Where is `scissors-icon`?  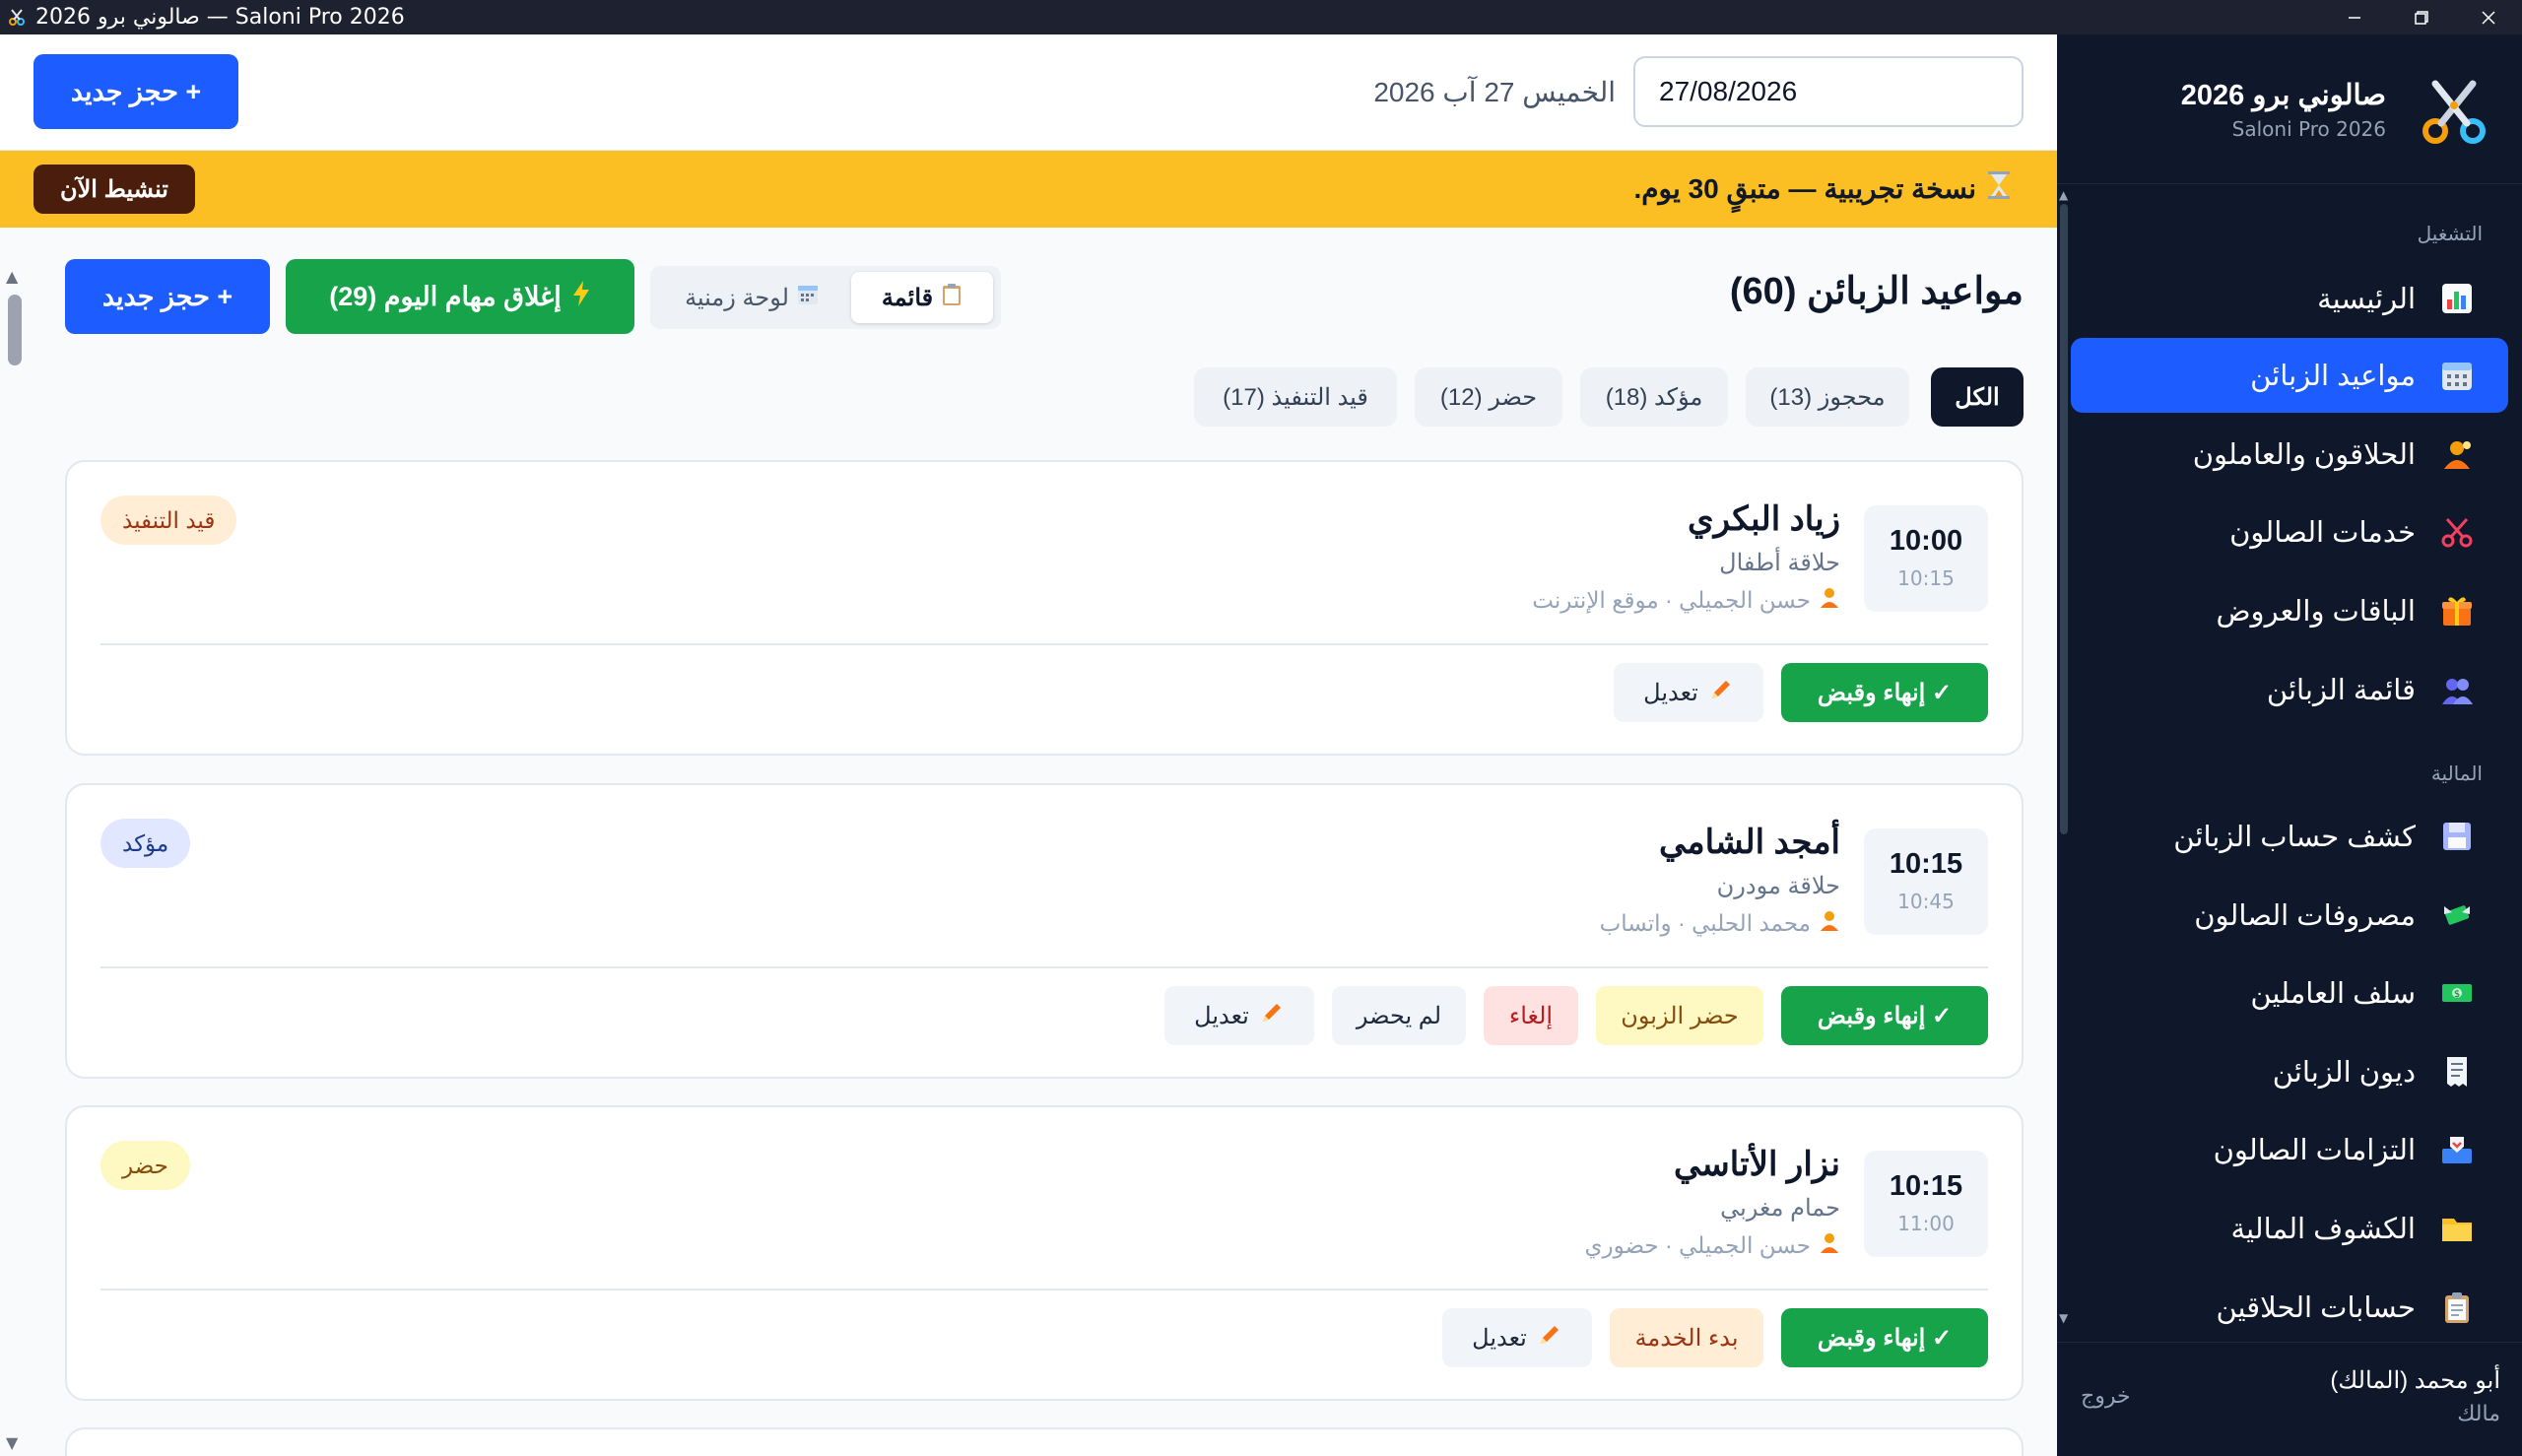
scissors-icon is located at coordinates (2457, 532).